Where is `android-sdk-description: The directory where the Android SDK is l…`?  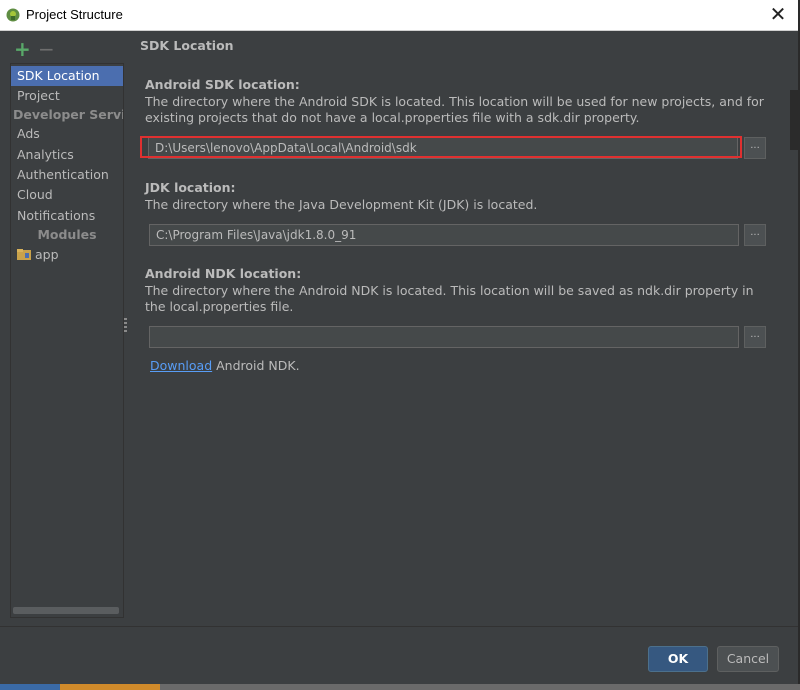 android-sdk-description: The directory where the Android SDK is l… is located at coordinates (454, 109).